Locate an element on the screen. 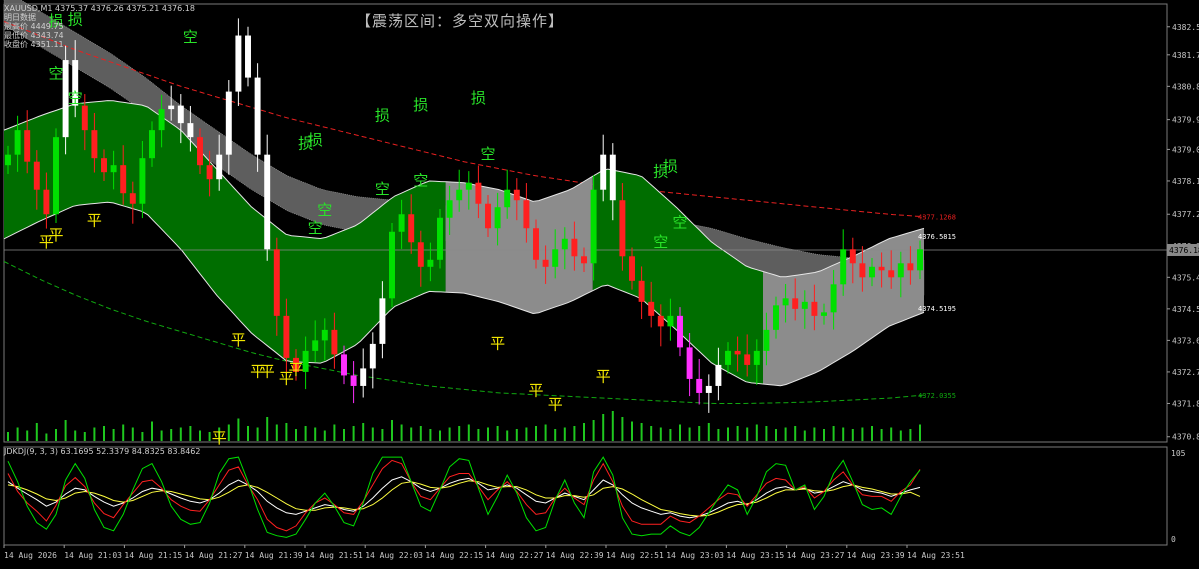  x-tick-label: 14 Aug 23:27 is located at coordinates (816, 555).